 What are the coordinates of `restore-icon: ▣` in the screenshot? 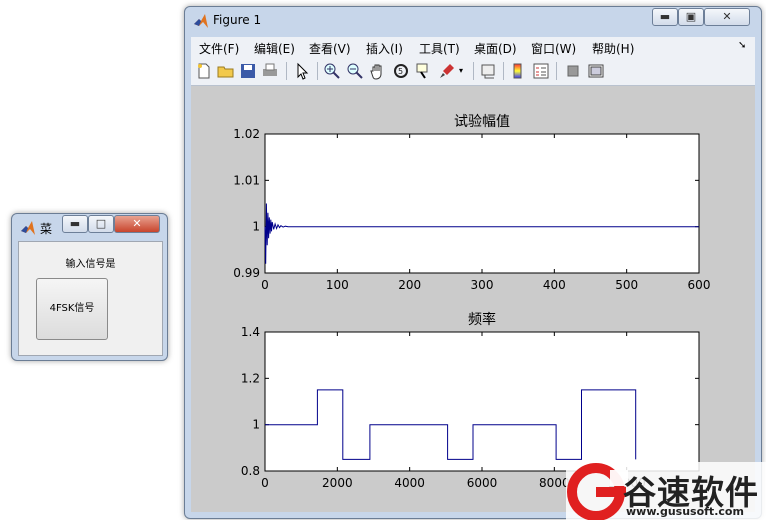 It's located at (691, 16).